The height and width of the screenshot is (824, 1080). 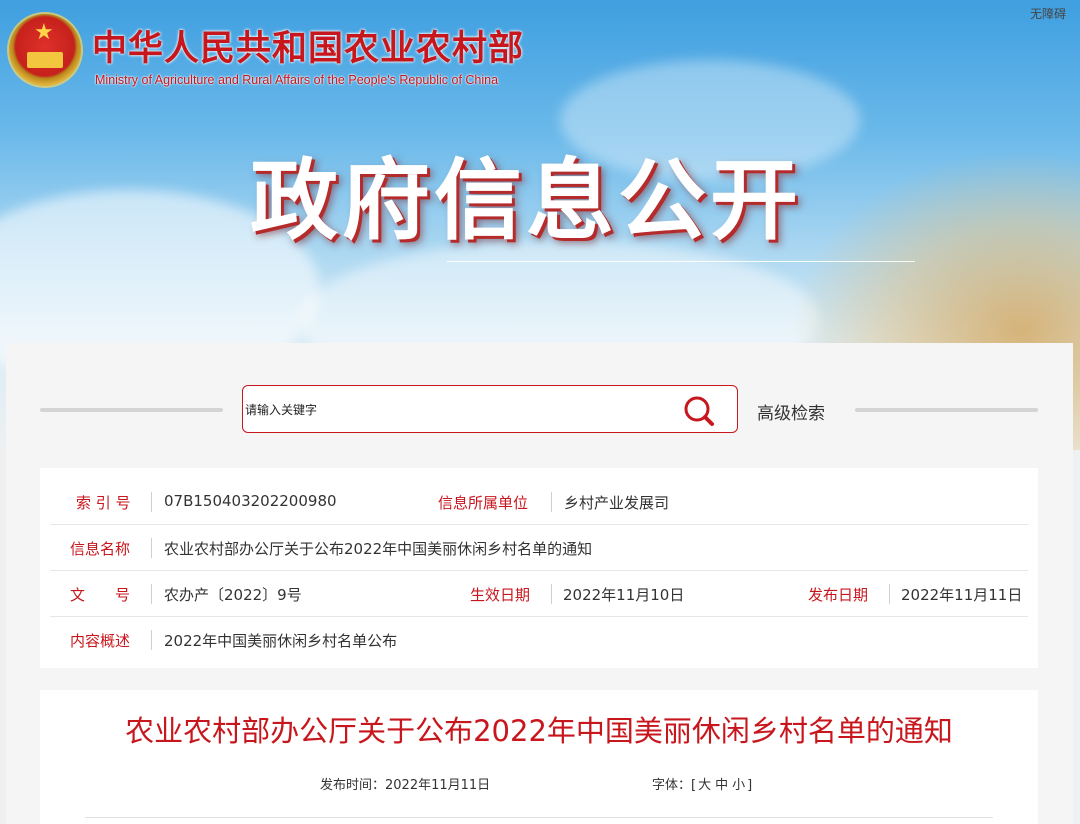 I want to click on accessibility-link: 无障碍, so click(x=1048, y=13).